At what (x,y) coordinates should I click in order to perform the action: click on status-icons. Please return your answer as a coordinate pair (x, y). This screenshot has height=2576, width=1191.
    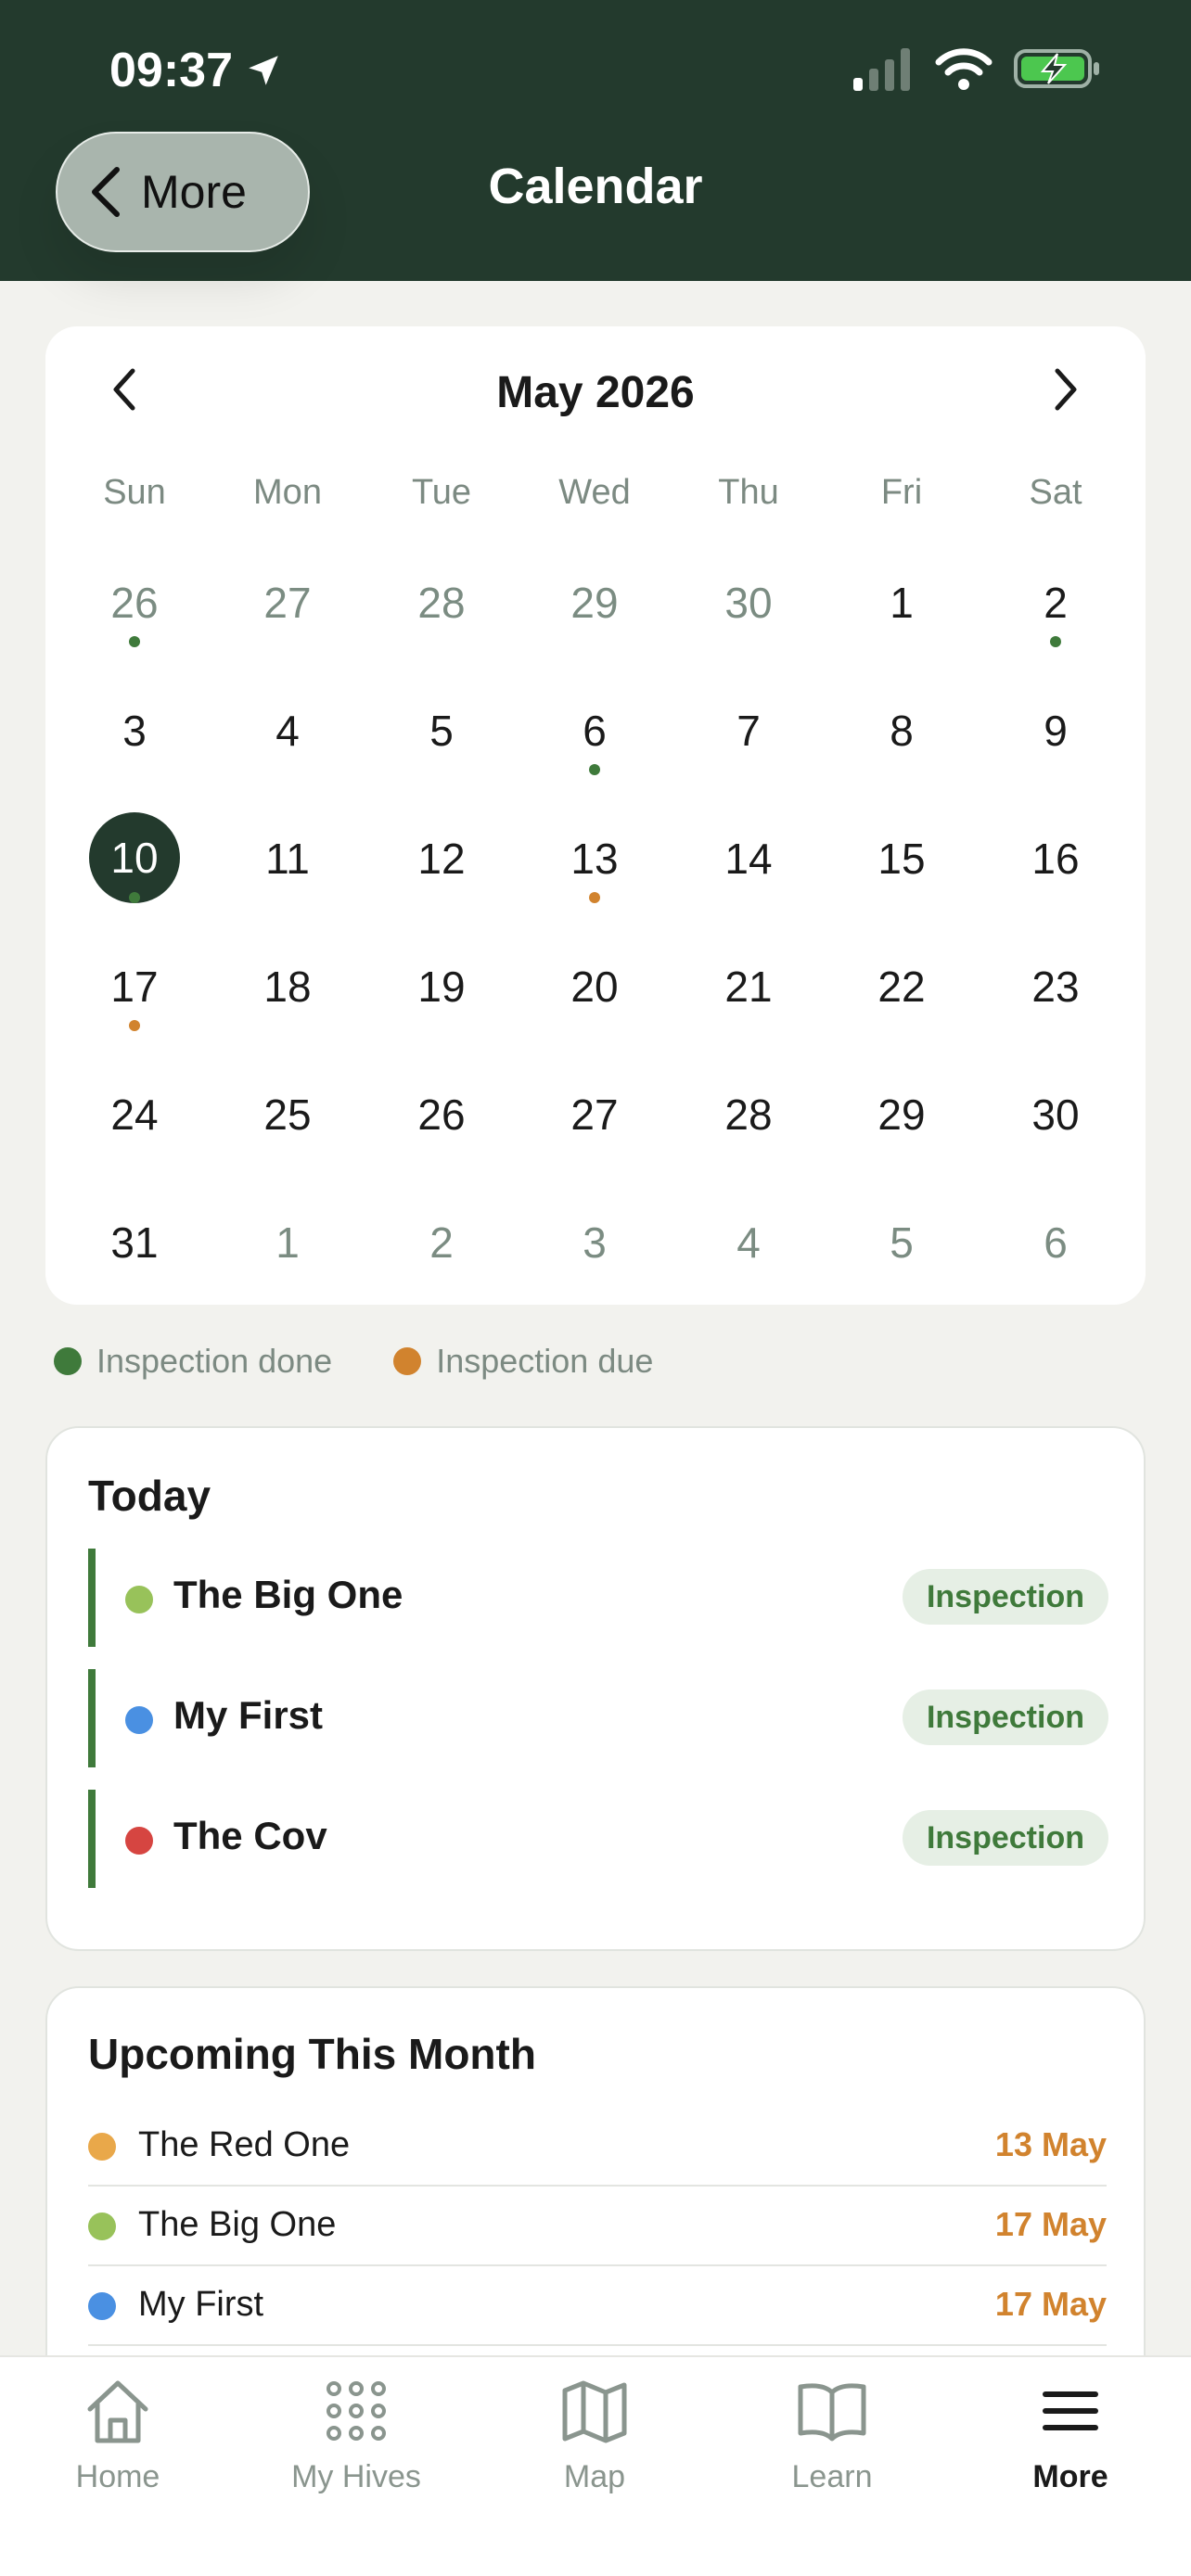
    Looking at the image, I should click on (977, 68).